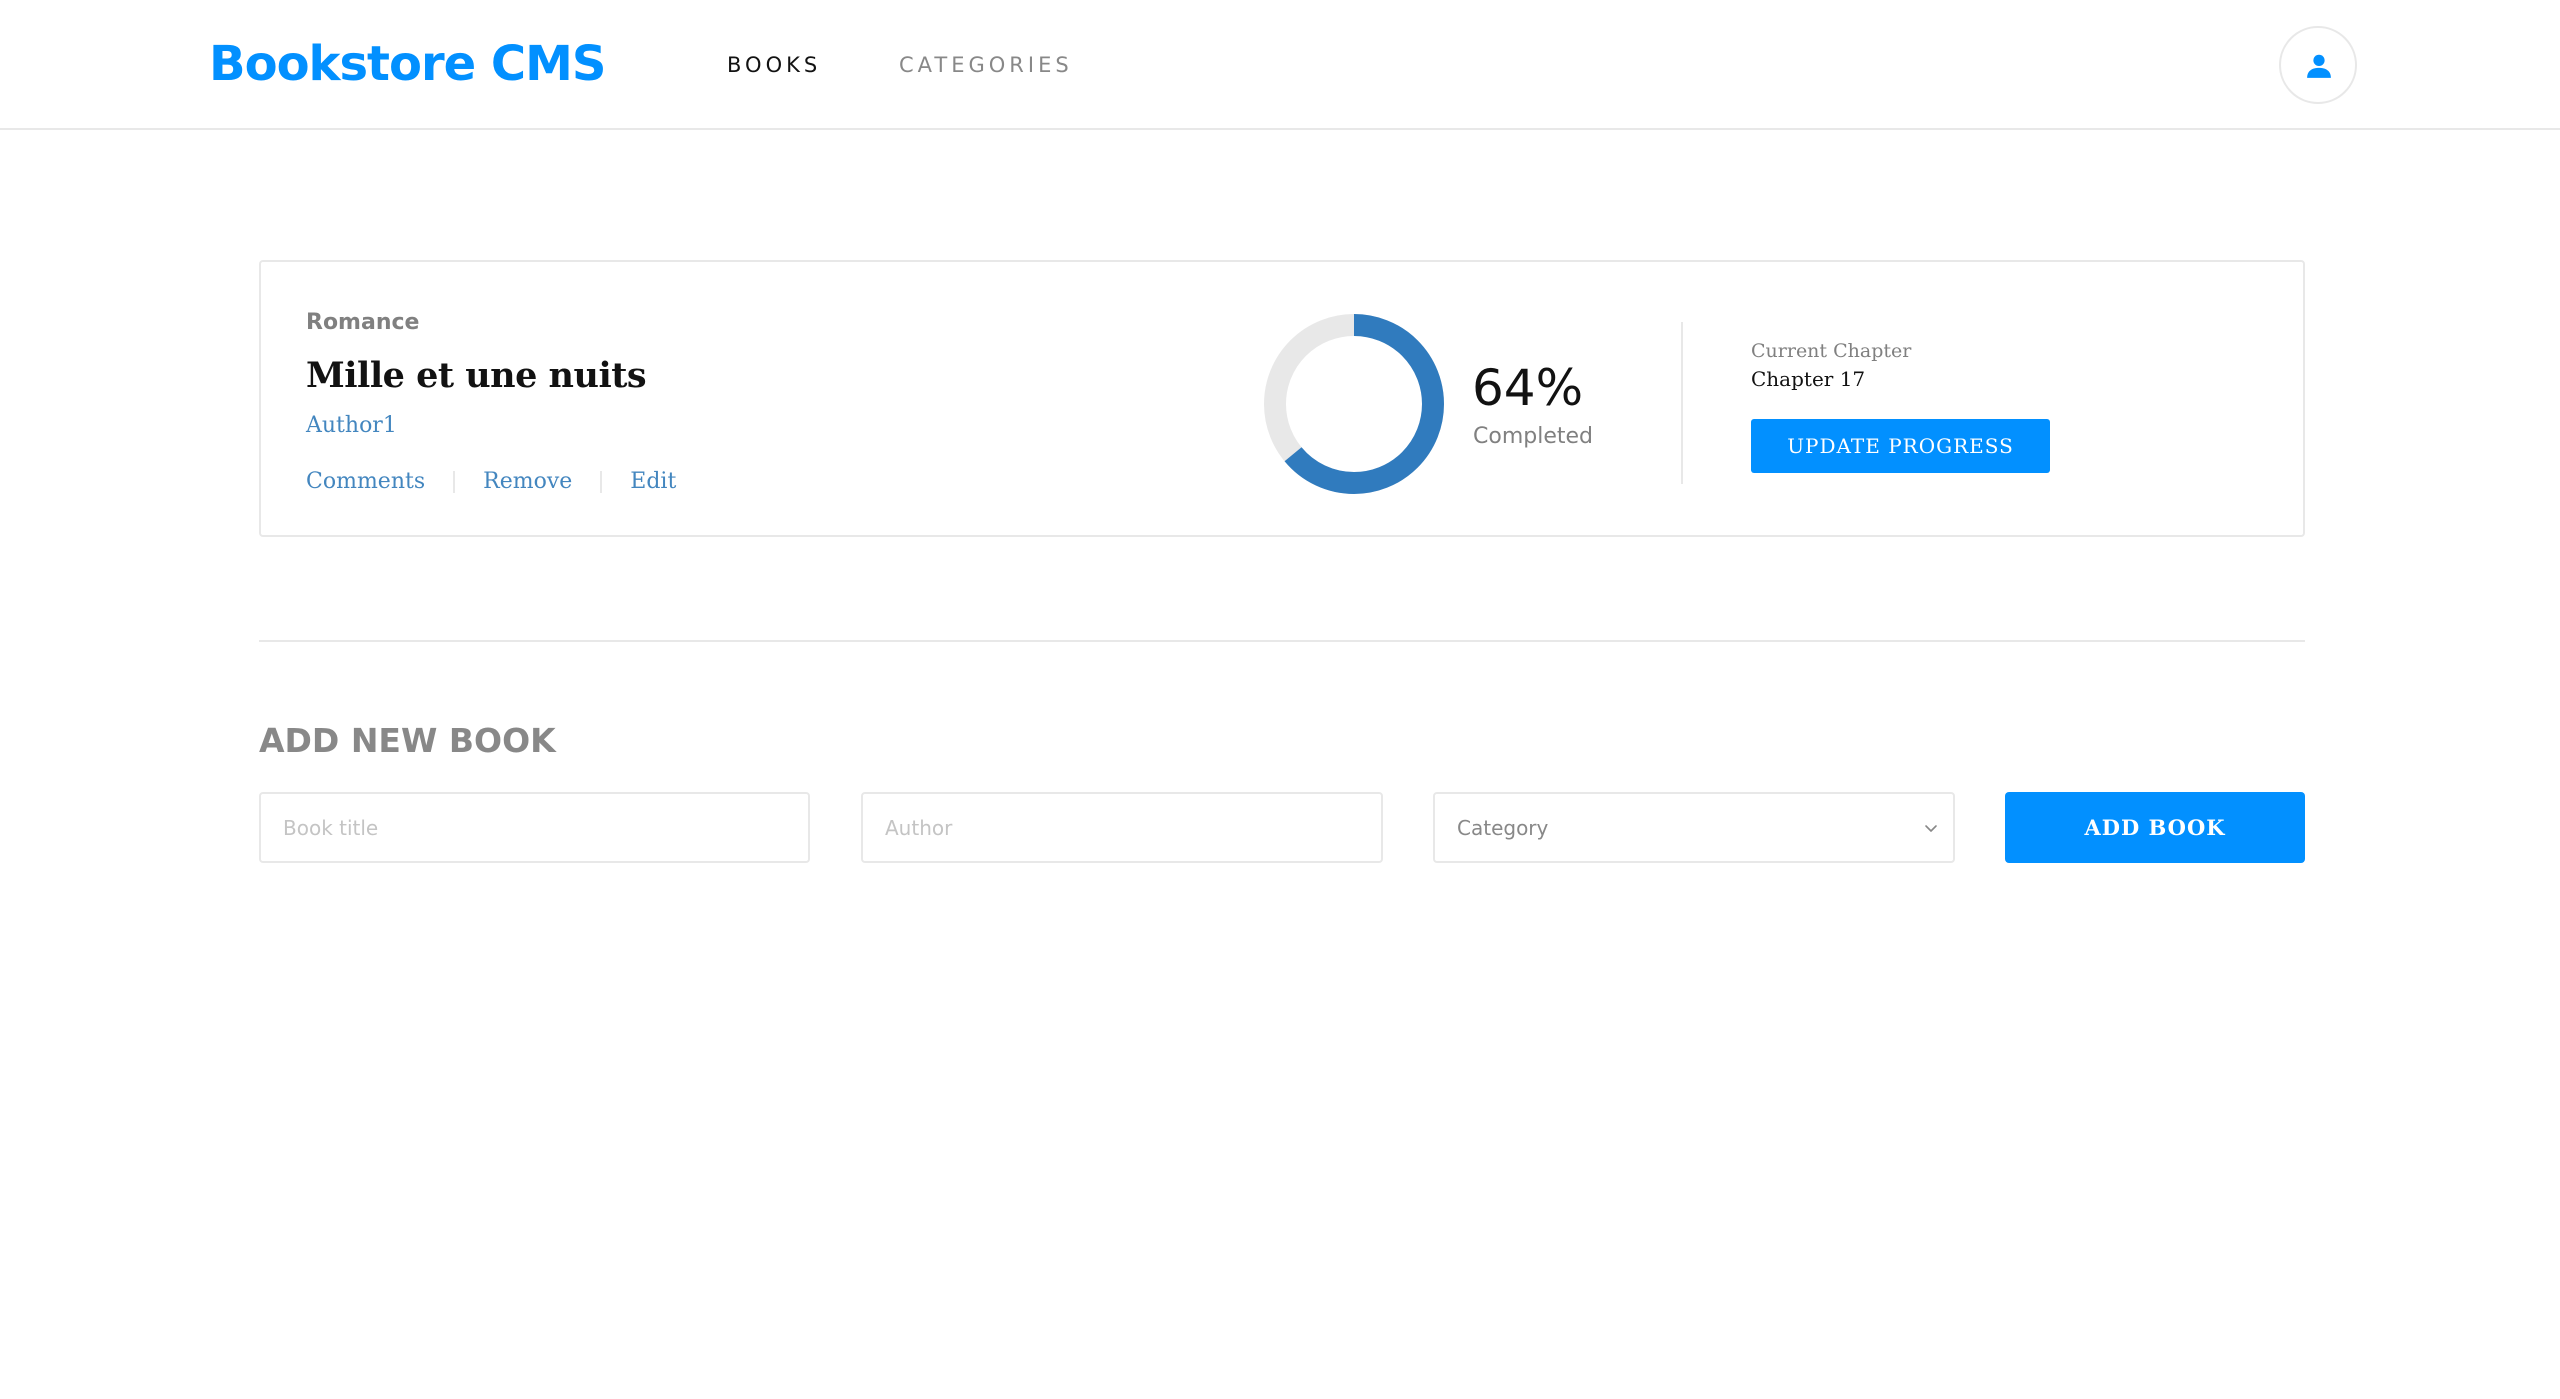 This screenshot has height=1399, width=2560. I want to click on progress-label: Completed, so click(1533, 436).